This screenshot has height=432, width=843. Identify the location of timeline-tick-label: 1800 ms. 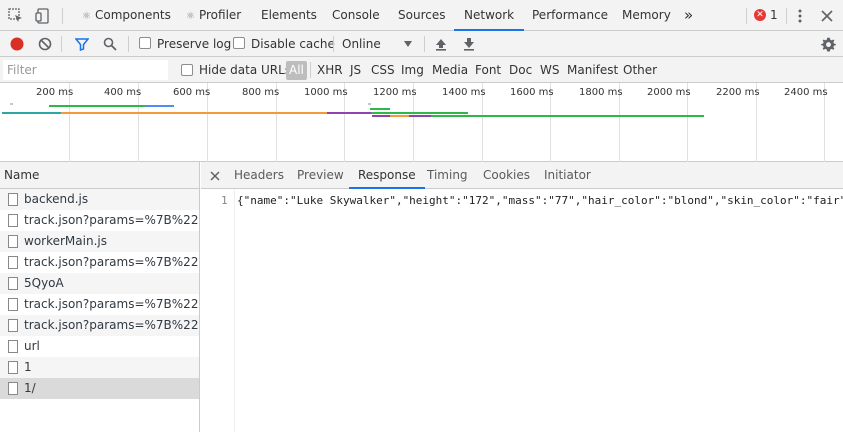
(601, 92).